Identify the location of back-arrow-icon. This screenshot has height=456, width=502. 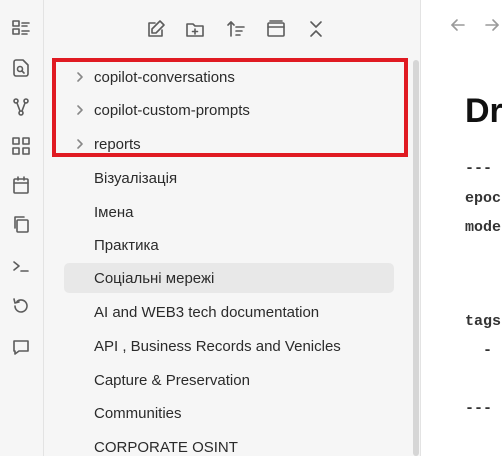
(458, 25).